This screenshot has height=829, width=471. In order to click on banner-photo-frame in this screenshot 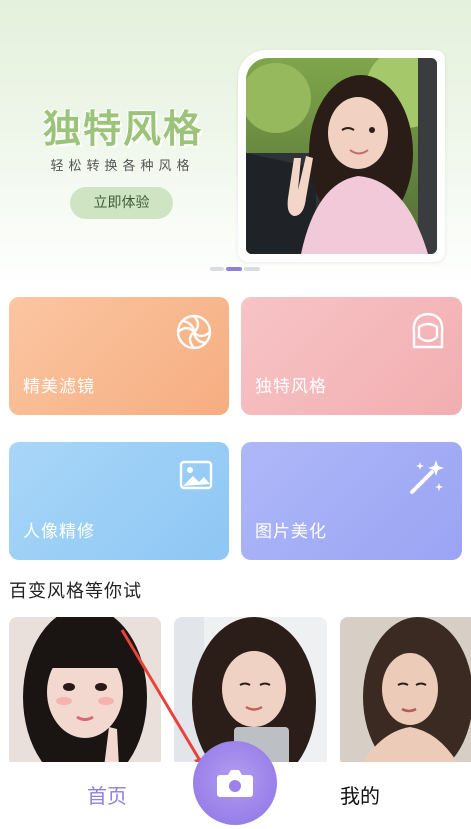, I will do `click(341, 156)`.